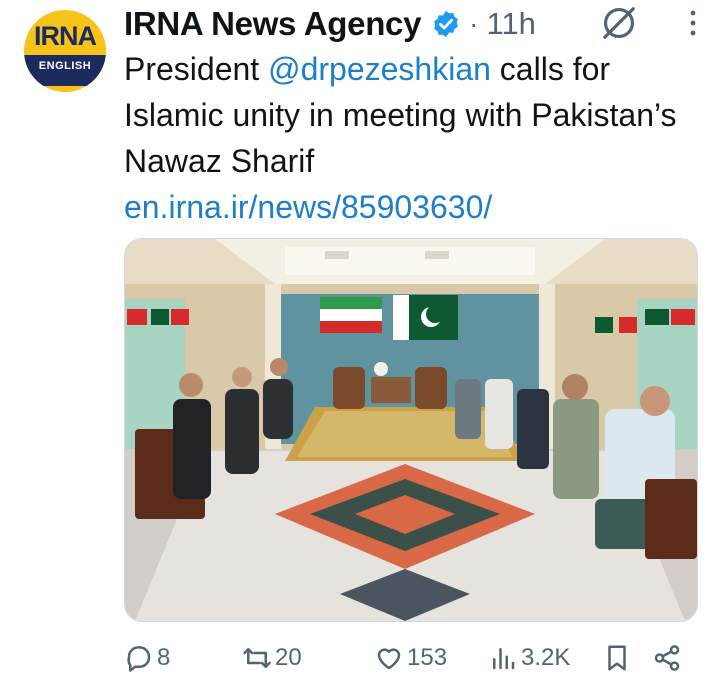 The width and height of the screenshot is (720, 688). I want to click on views-button: 3.2K, so click(545, 658).